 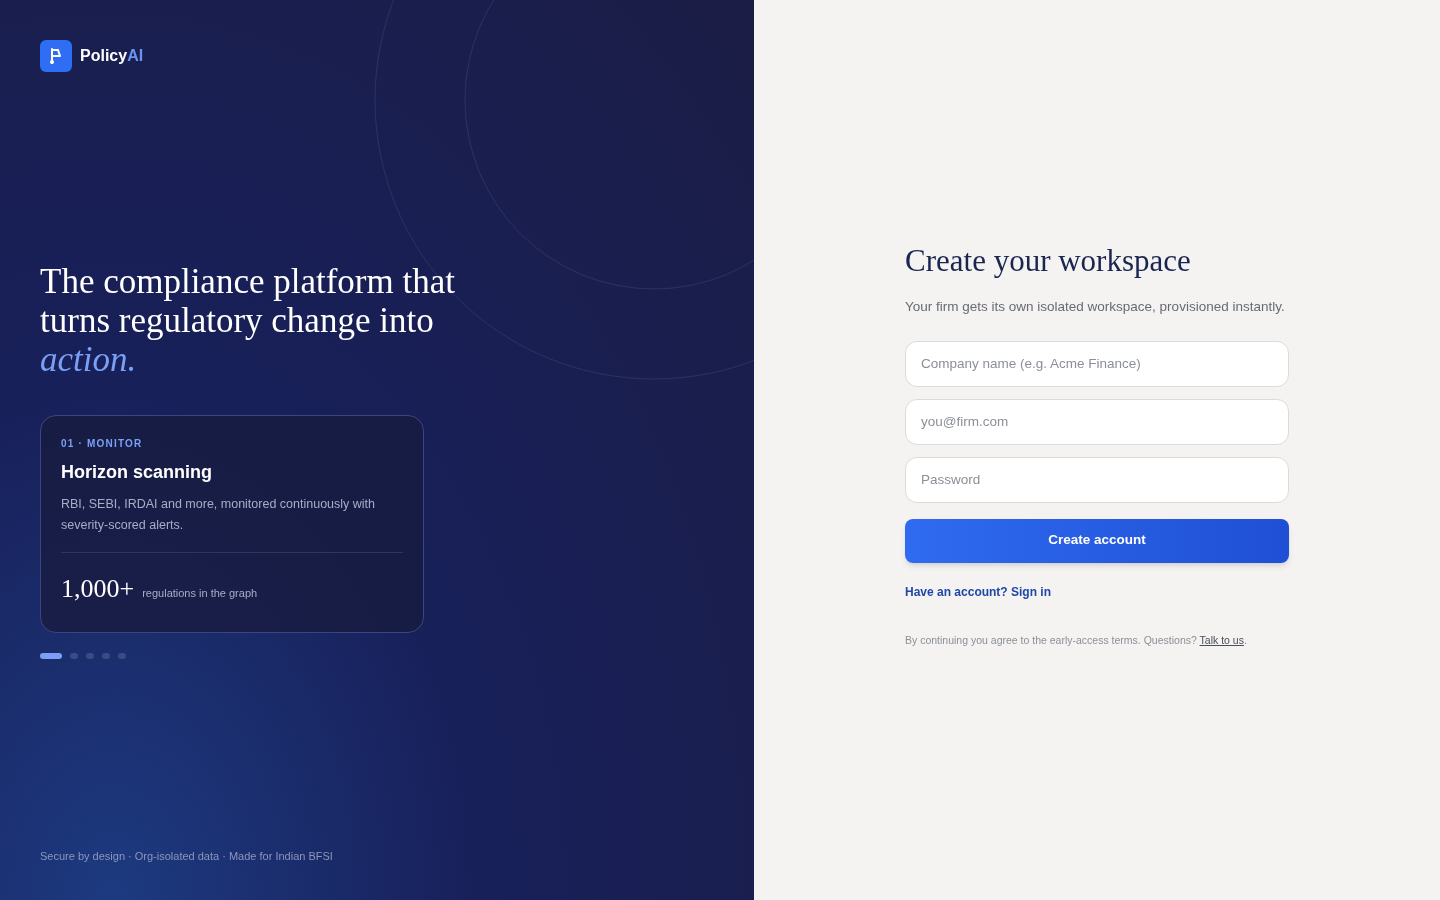 What do you see at coordinates (137, 472) in the screenshot?
I see `card-title: Horizon scanning` at bounding box center [137, 472].